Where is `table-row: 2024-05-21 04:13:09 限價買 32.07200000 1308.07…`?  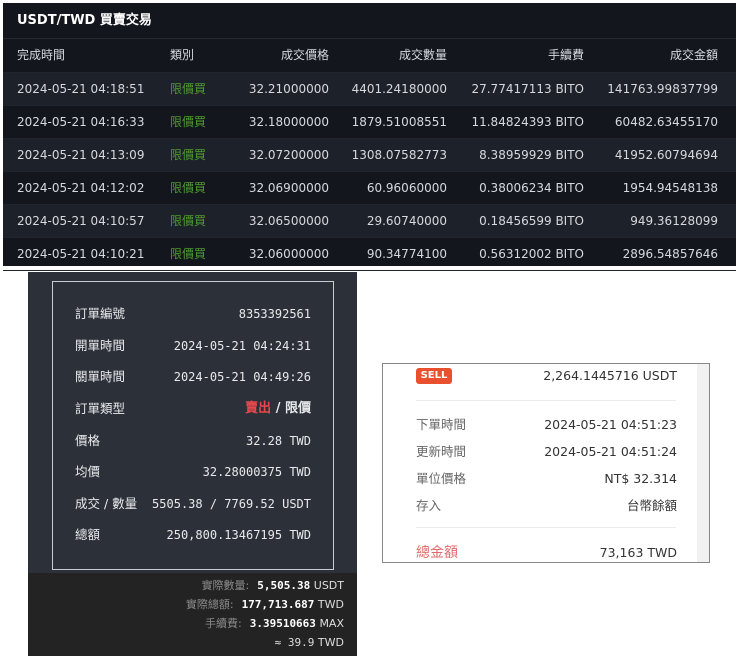 table-row: 2024-05-21 04:13:09 限價買 32.07200000 1308.07… is located at coordinates (369, 155).